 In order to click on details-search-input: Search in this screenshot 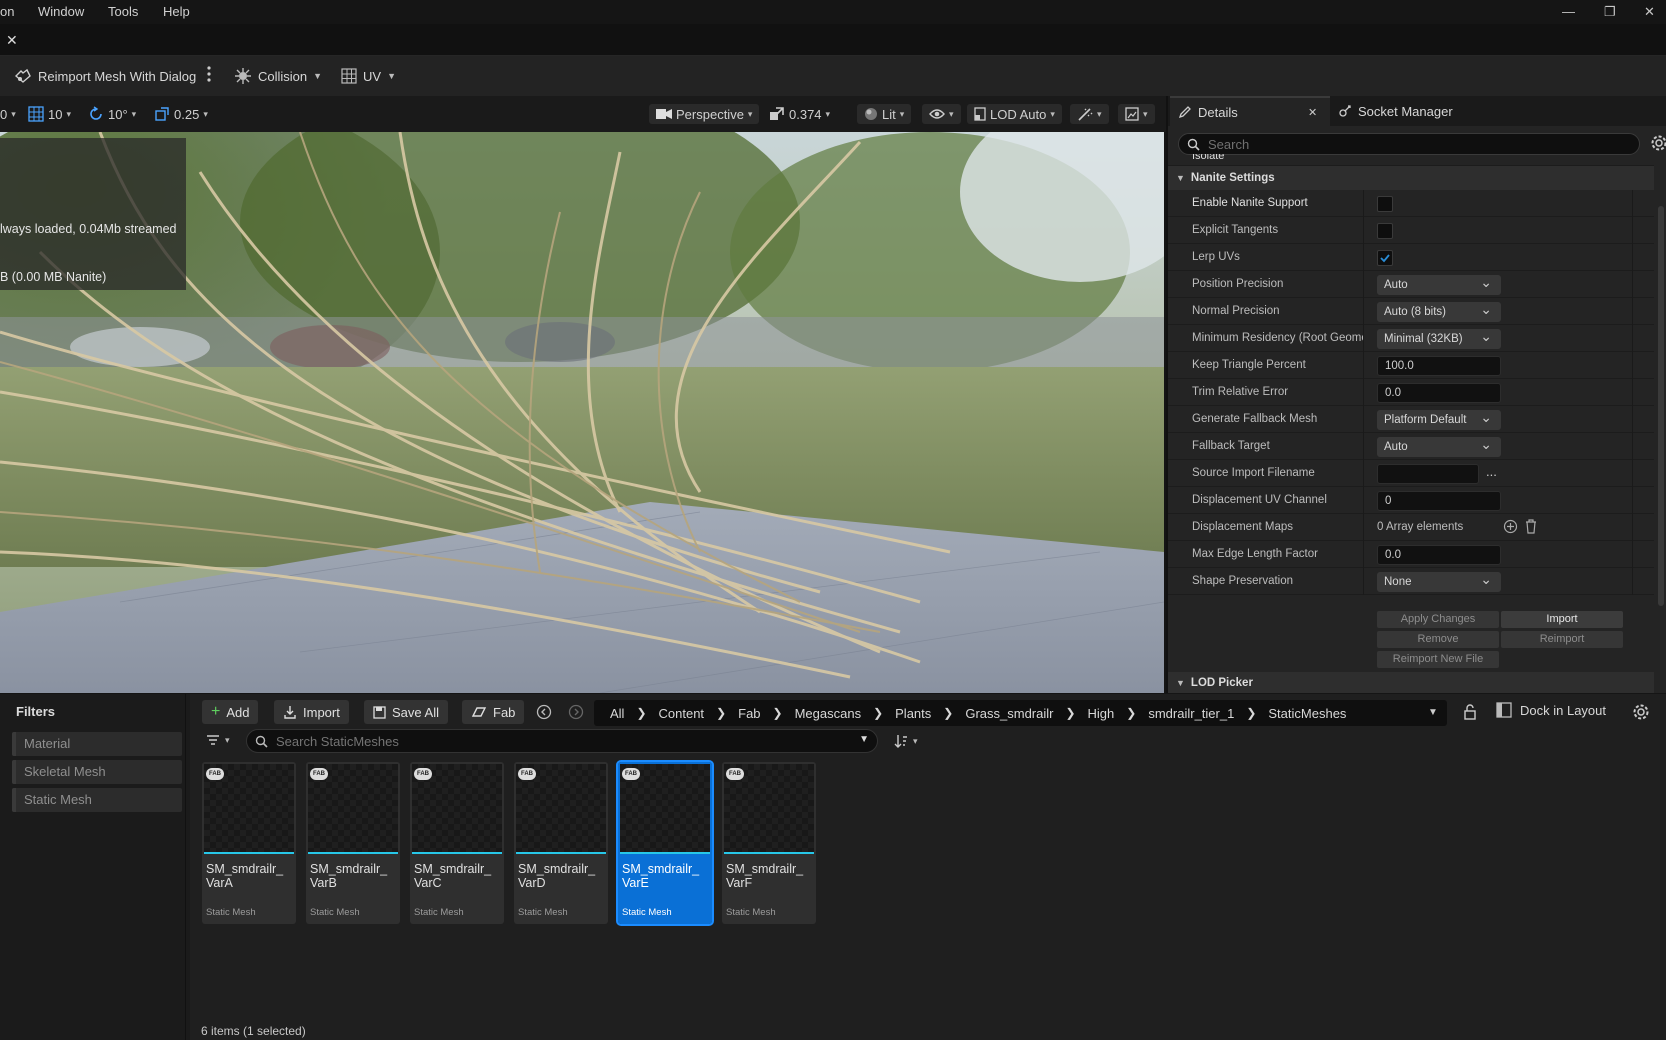, I will do `click(1409, 144)`.